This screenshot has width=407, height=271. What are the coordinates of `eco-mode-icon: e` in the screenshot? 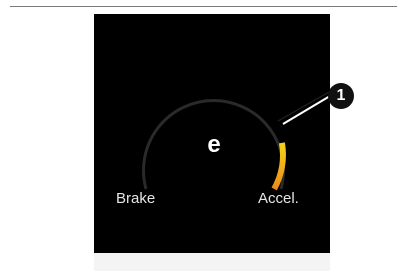 It's located at (214, 144).